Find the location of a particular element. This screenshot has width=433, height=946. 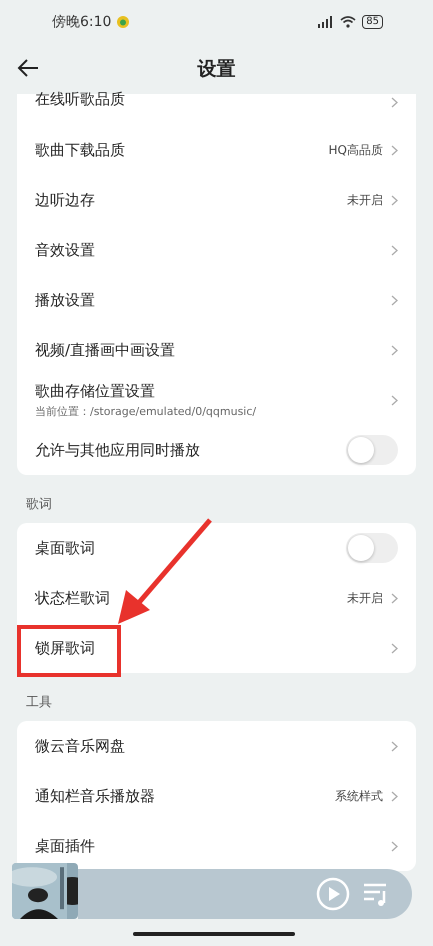

setting-label: 允许与其他应用同时播放 is located at coordinates (117, 450).